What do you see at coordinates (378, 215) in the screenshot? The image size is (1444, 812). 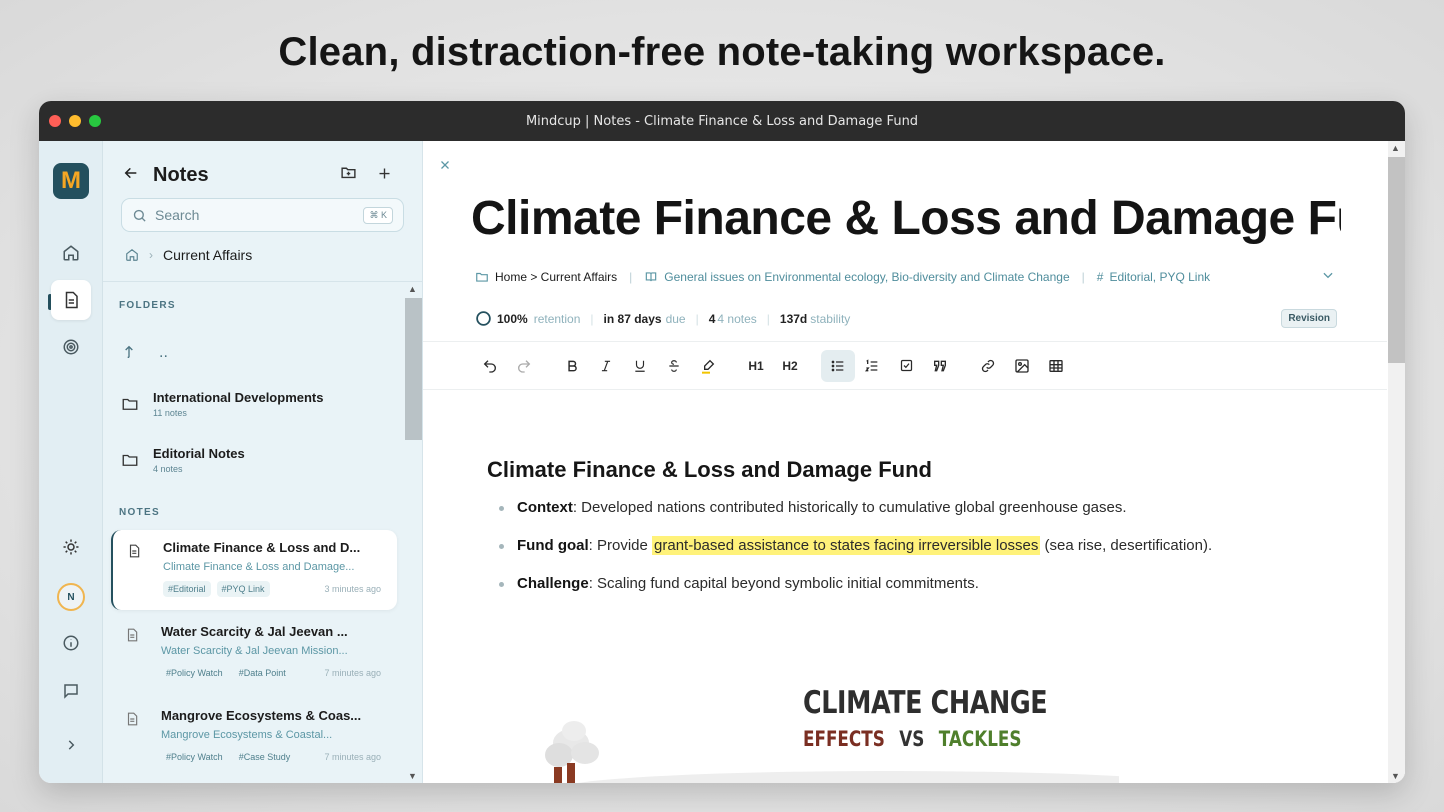 I see `search-shortcut: ⌘ K` at bounding box center [378, 215].